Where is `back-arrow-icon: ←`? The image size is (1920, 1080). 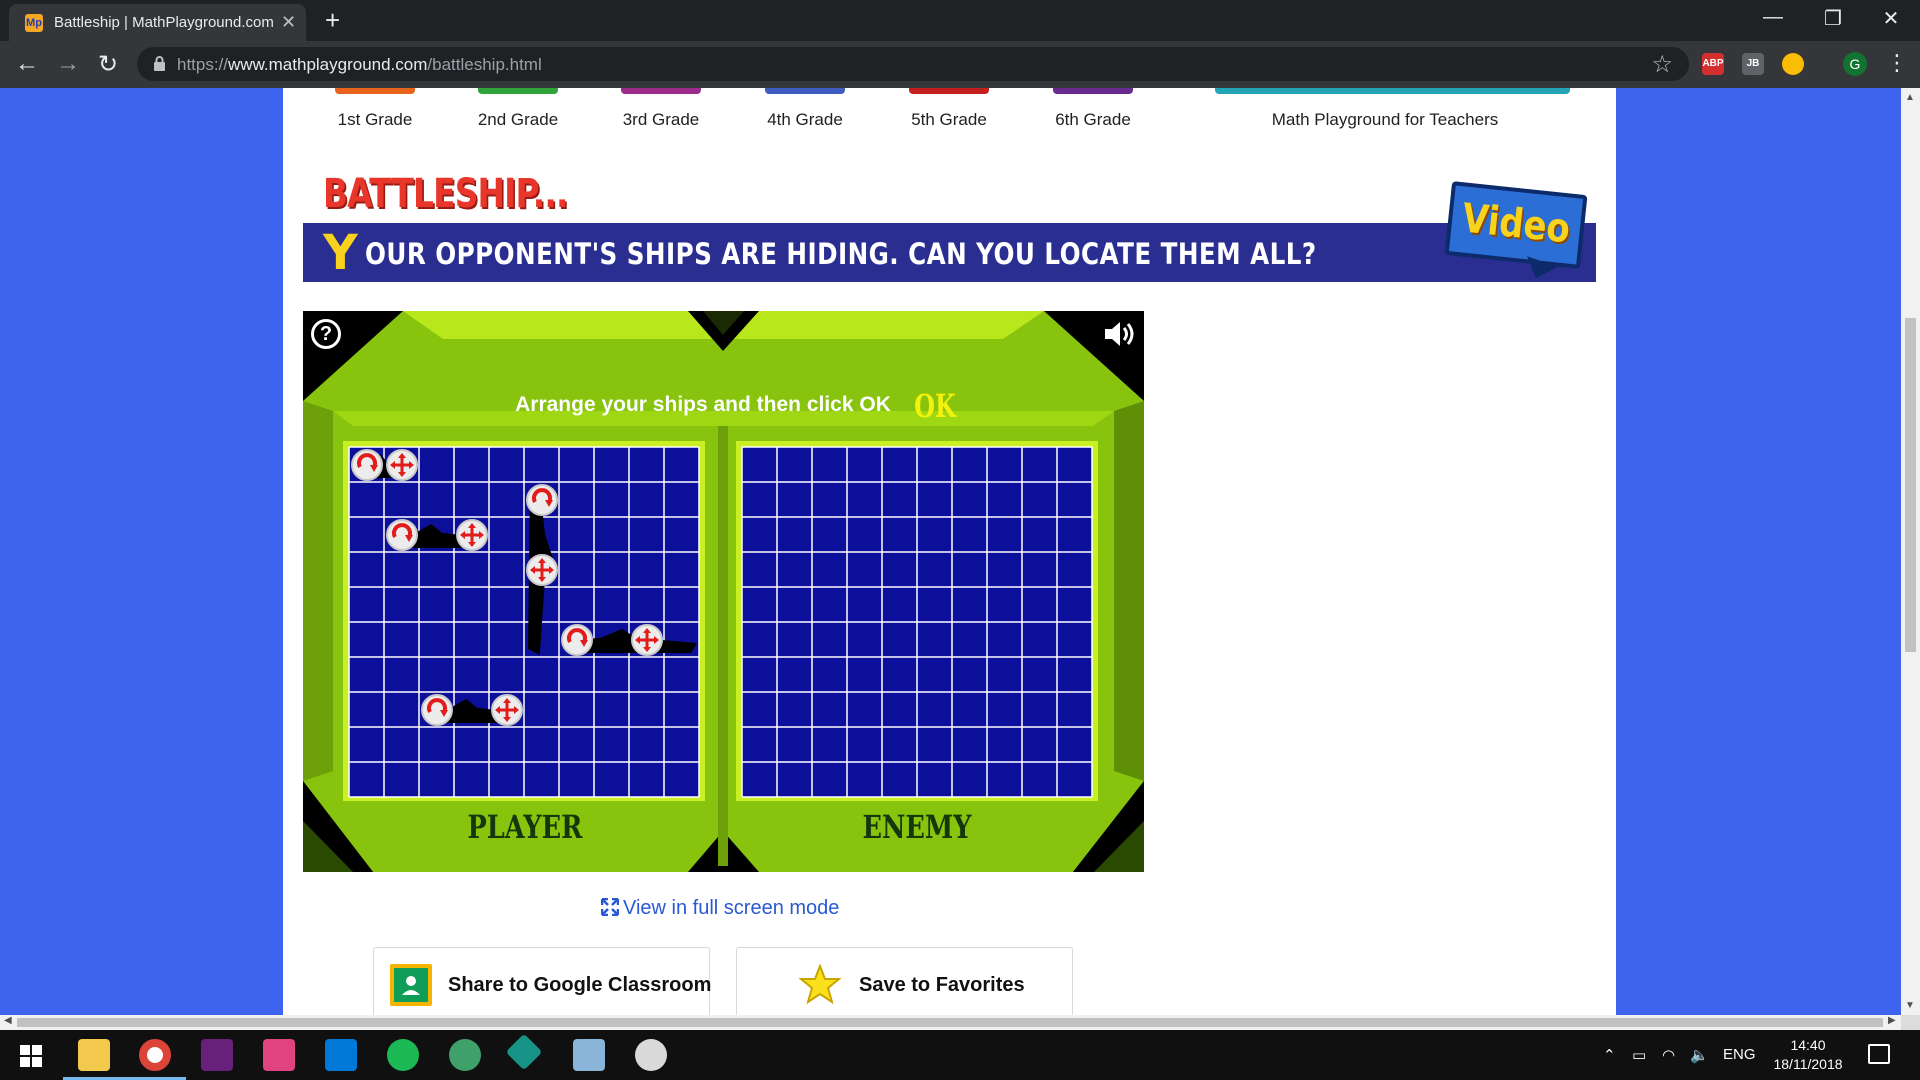
back-arrow-icon: ← is located at coordinates (27, 64).